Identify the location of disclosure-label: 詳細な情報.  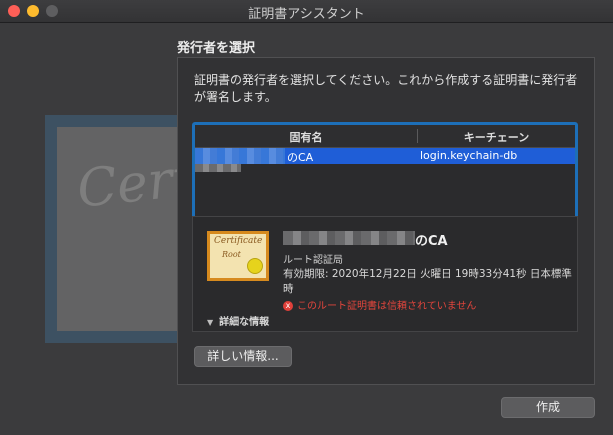
(244, 322).